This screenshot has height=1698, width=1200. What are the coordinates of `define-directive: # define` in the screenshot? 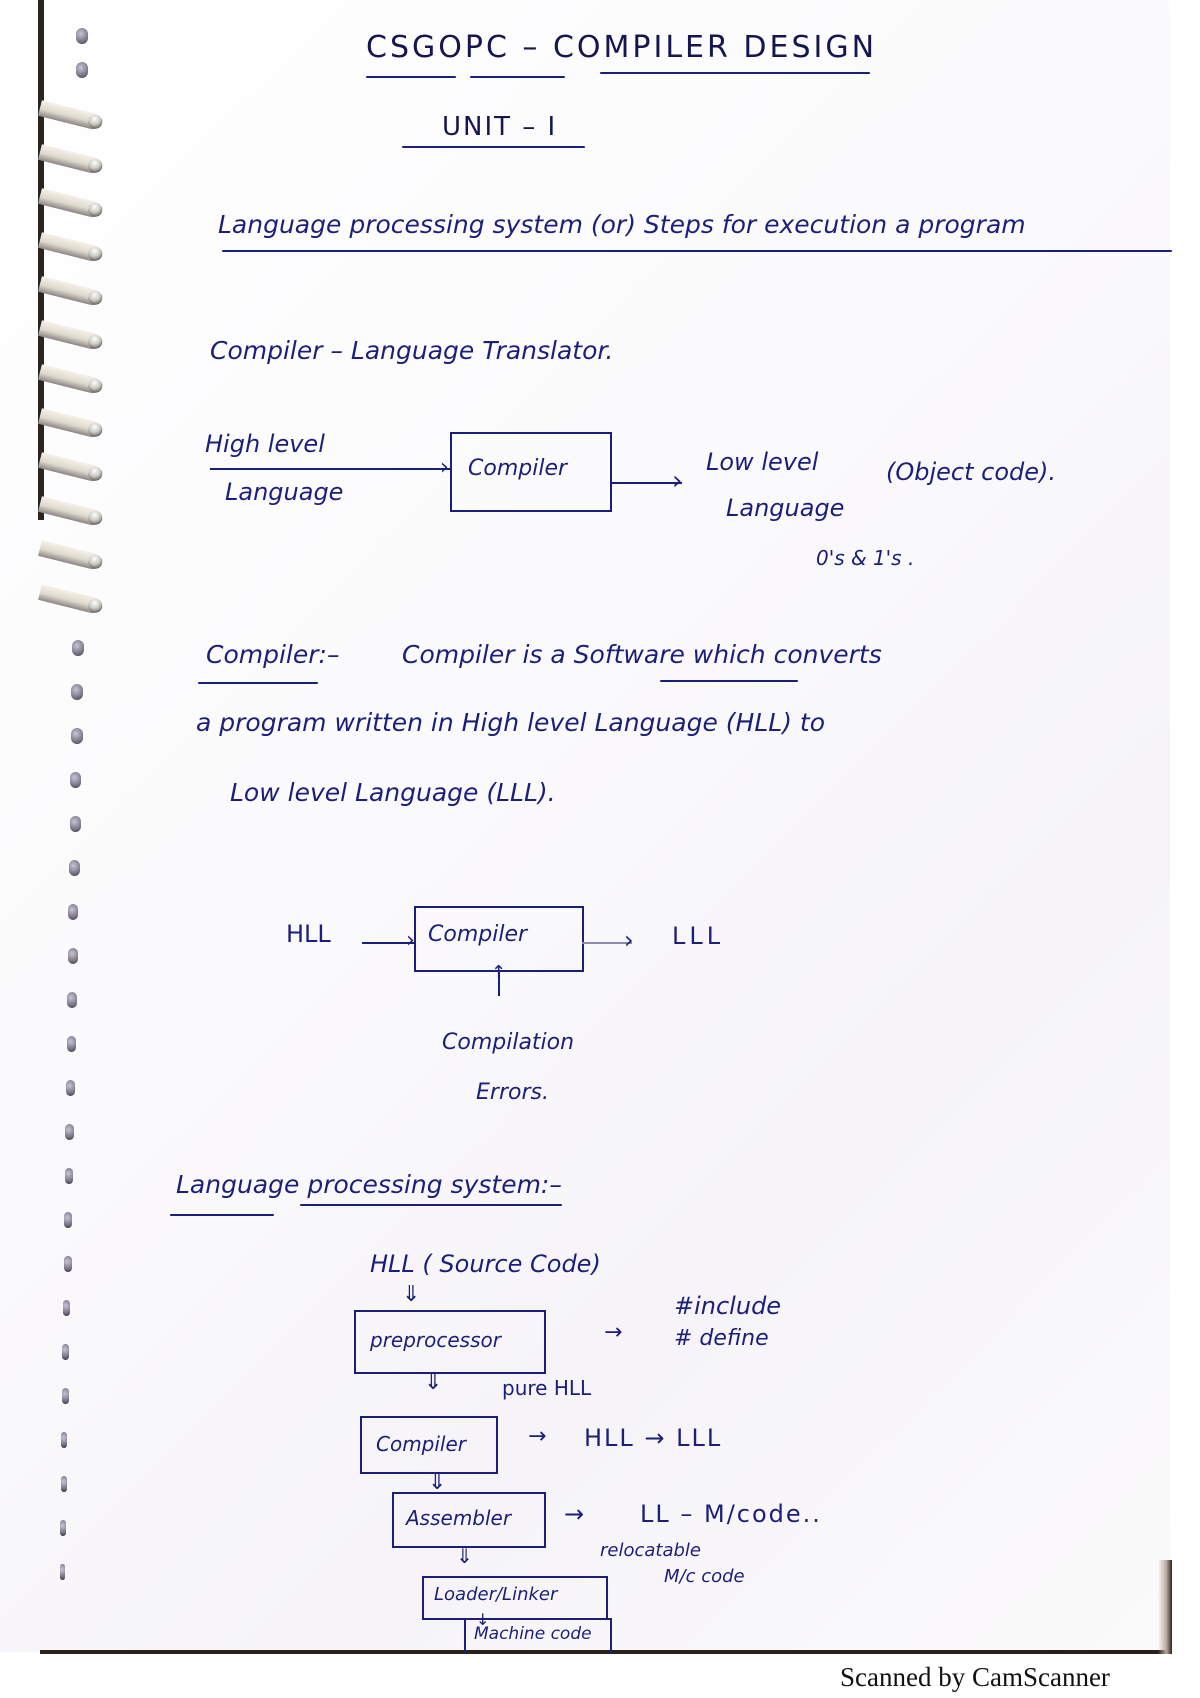 It's located at (721, 1338).